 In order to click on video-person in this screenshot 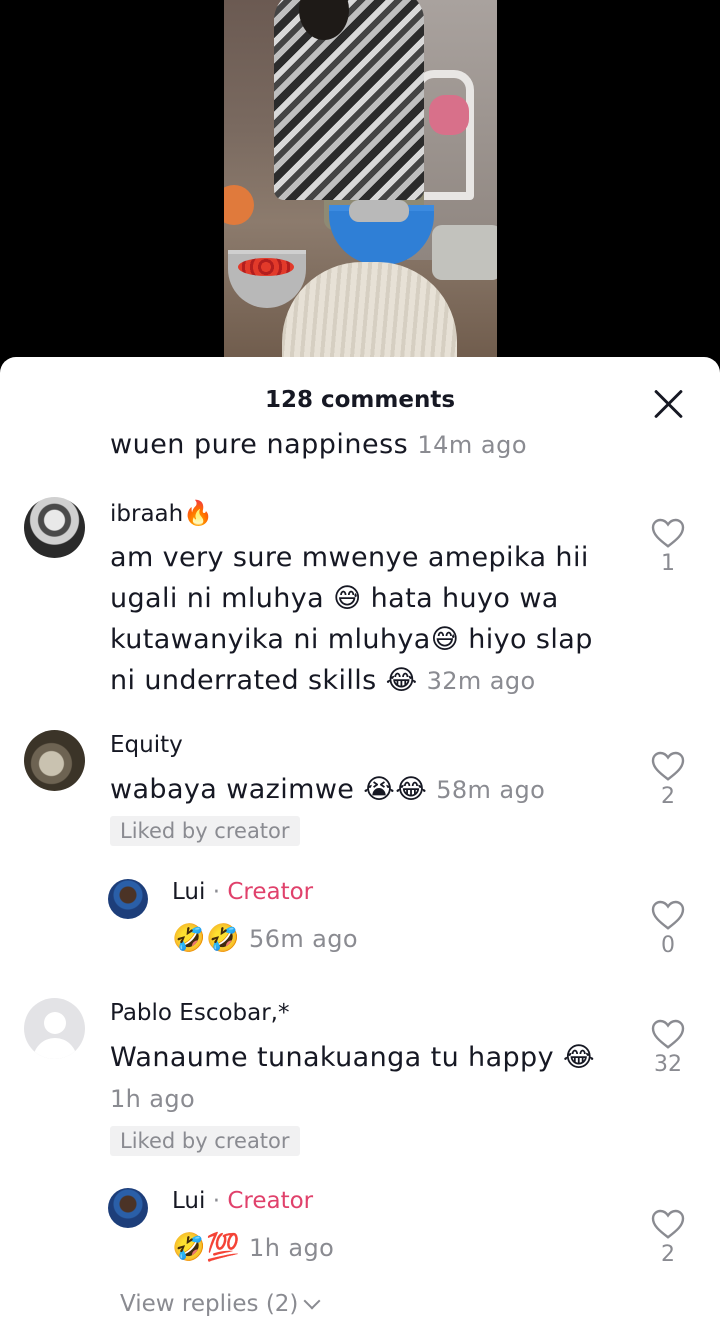, I will do `click(349, 100)`.